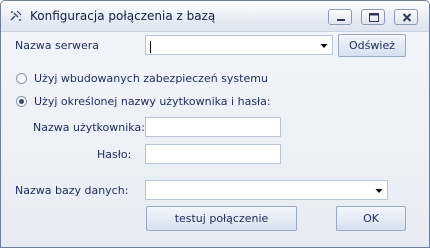 This screenshot has height=248, width=430. I want to click on radio-custom-auth, so click(21, 101).